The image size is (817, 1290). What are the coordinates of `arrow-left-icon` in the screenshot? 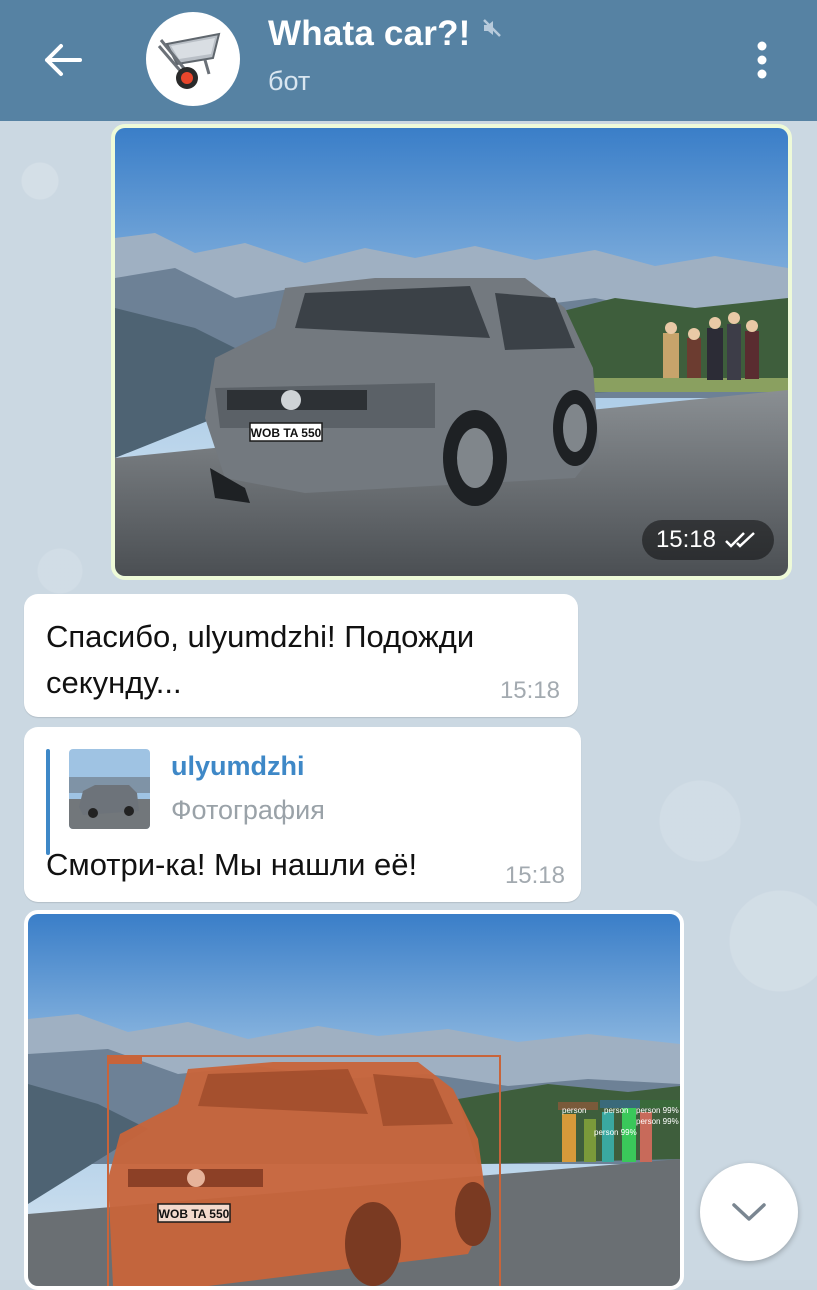 It's located at (63, 60).